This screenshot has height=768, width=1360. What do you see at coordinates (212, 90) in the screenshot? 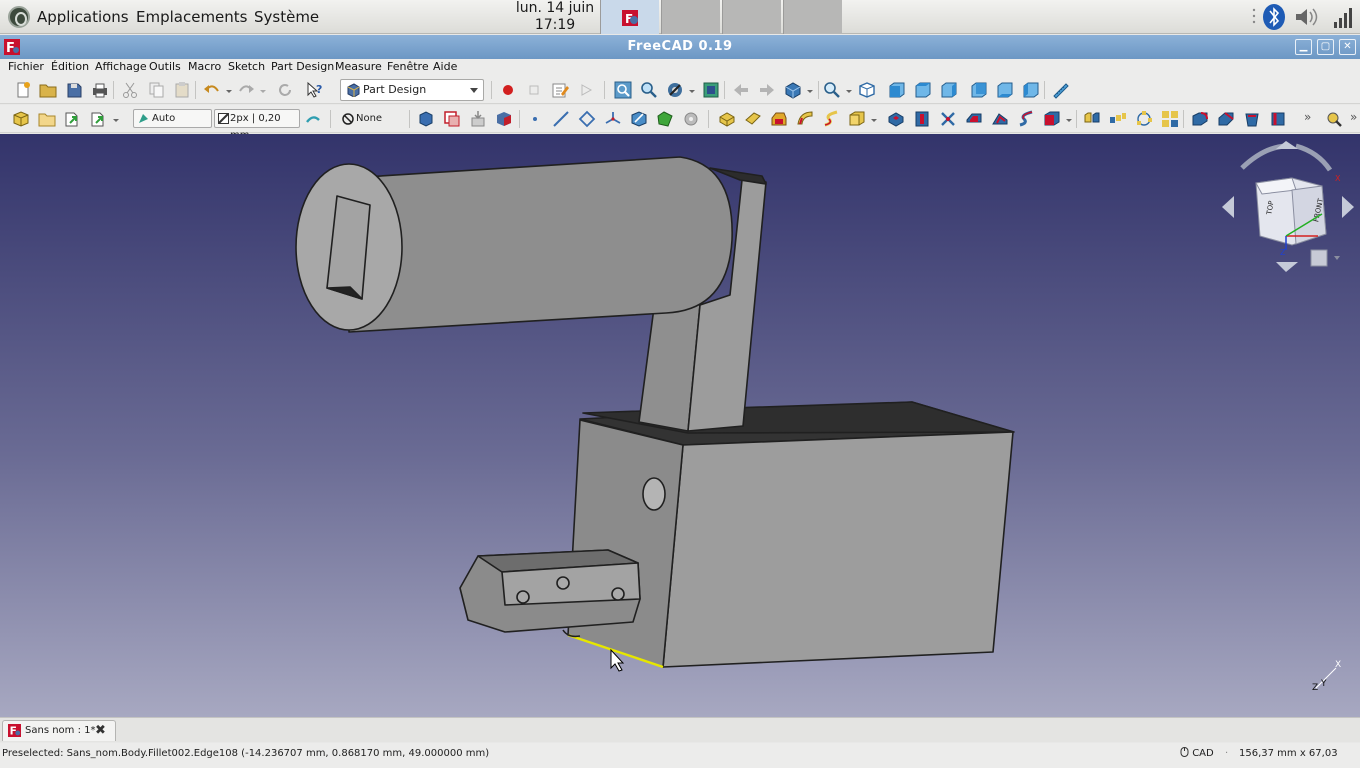
I see `undo-icon` at bounding box center [212, 90].